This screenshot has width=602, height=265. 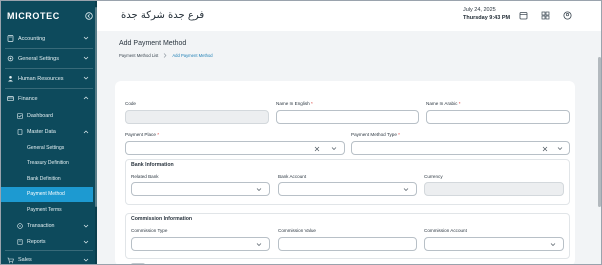 I want to click on sidebar-item-transaction: Transaction, so click(x=49, y=226).